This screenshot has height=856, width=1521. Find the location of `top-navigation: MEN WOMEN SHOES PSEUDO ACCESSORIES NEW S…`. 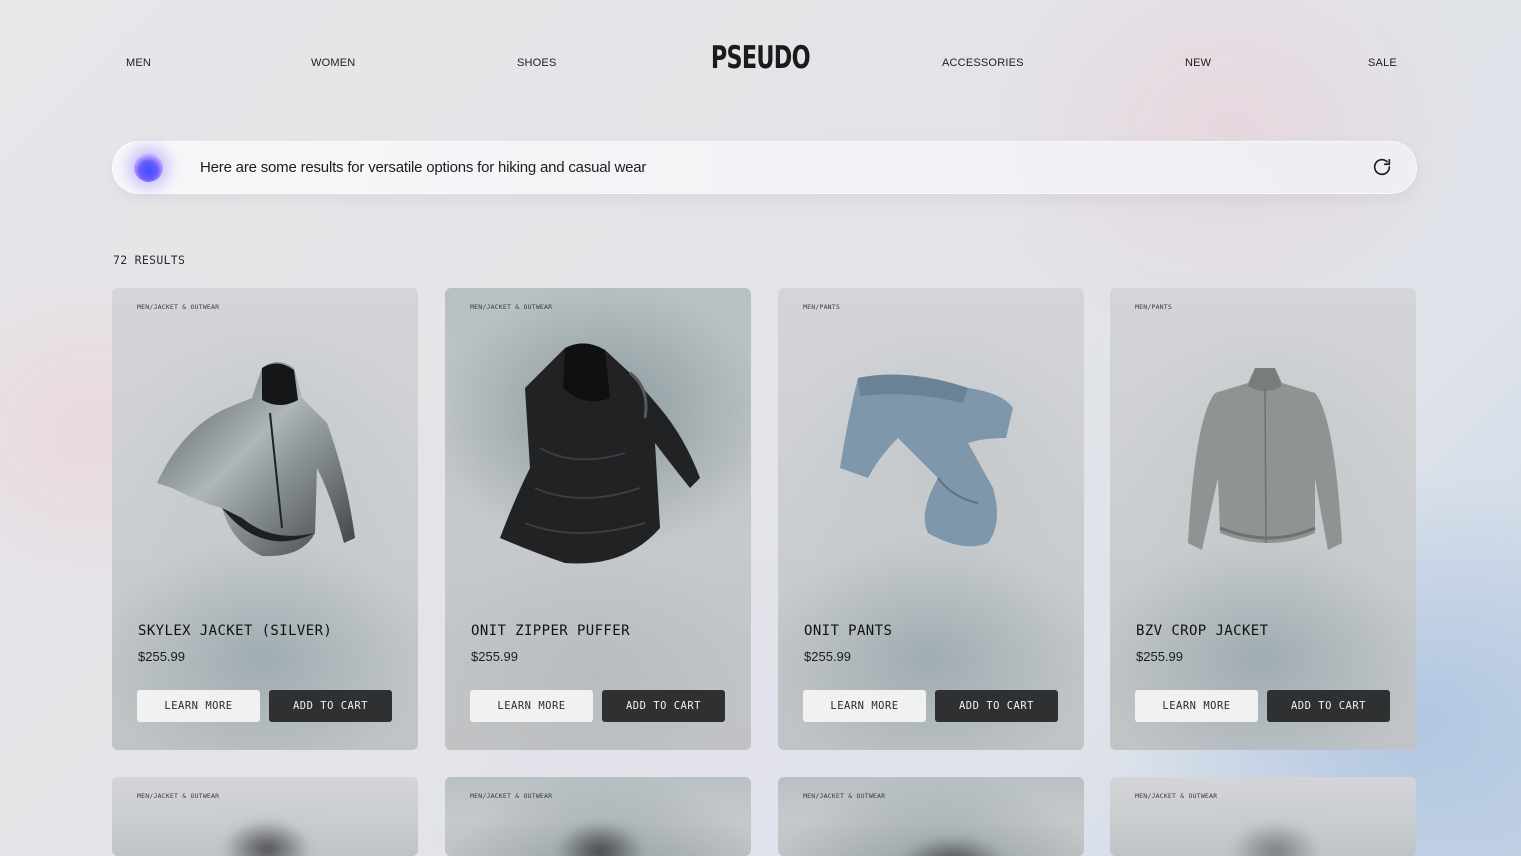

top-navigation: MEN WOMEN SHOES PSEUDO ACCESSORIES NEW S… is located at coordinates (760, 60).